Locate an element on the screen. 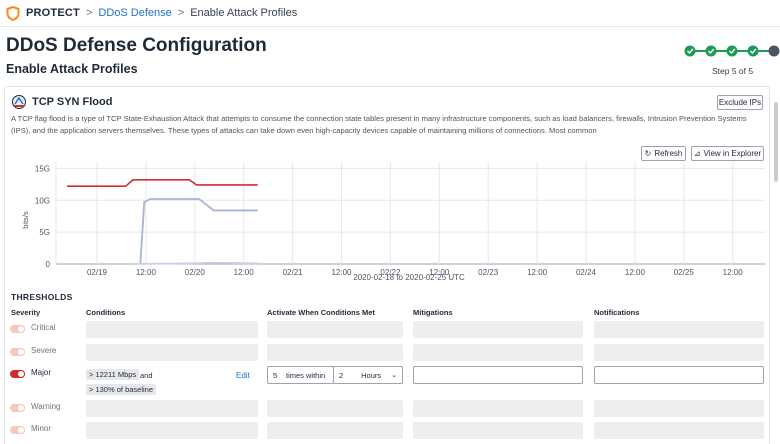 This screenshot has width=780, height=444. threshold-row-warning: Warning is located at coordinates (388, 409).